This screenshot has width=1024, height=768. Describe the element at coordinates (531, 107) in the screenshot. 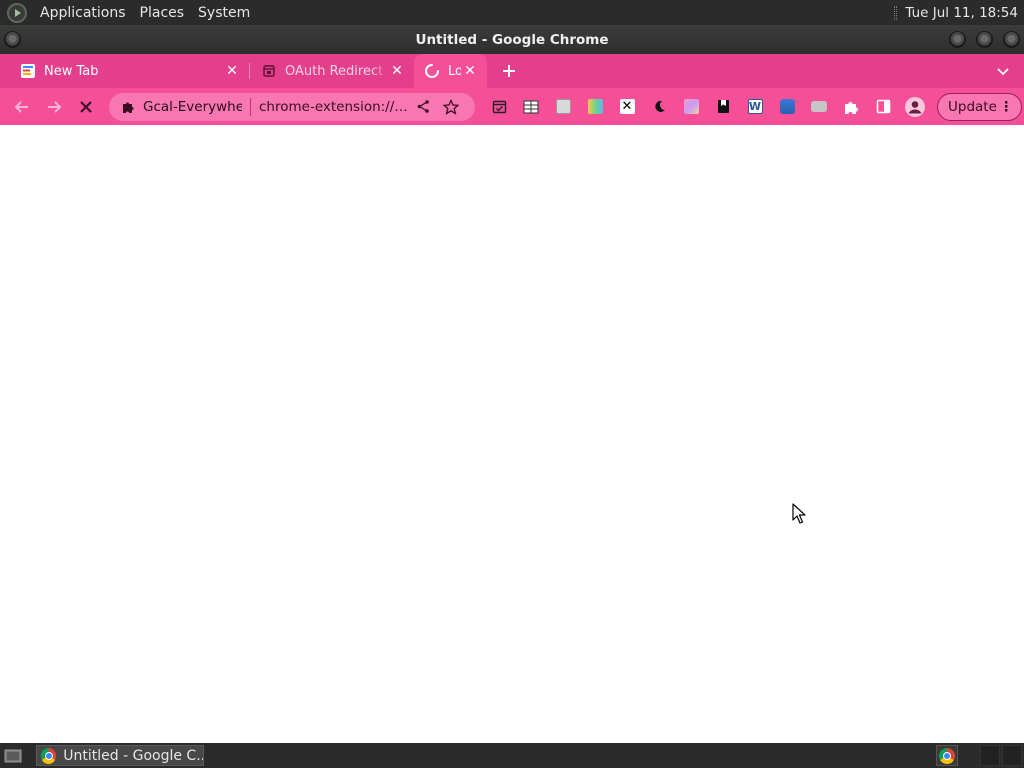

I see `table-icon` at that location.